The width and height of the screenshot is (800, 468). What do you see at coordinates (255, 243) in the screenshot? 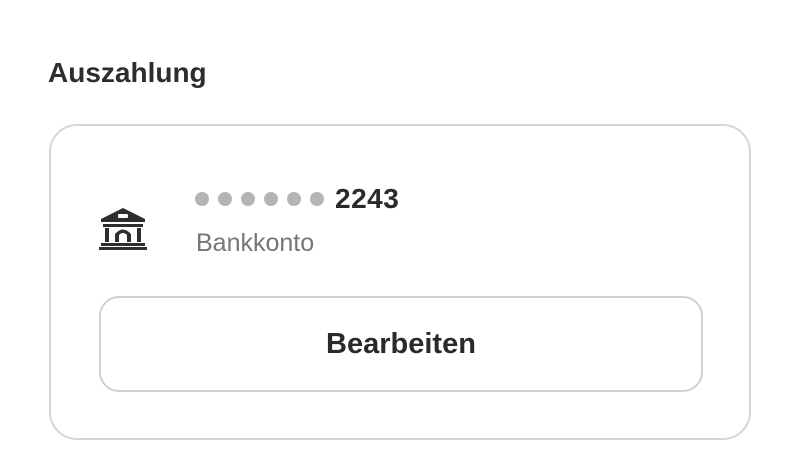
I see `account-type-label: Bankkonto` at bounding box center [255, 243].